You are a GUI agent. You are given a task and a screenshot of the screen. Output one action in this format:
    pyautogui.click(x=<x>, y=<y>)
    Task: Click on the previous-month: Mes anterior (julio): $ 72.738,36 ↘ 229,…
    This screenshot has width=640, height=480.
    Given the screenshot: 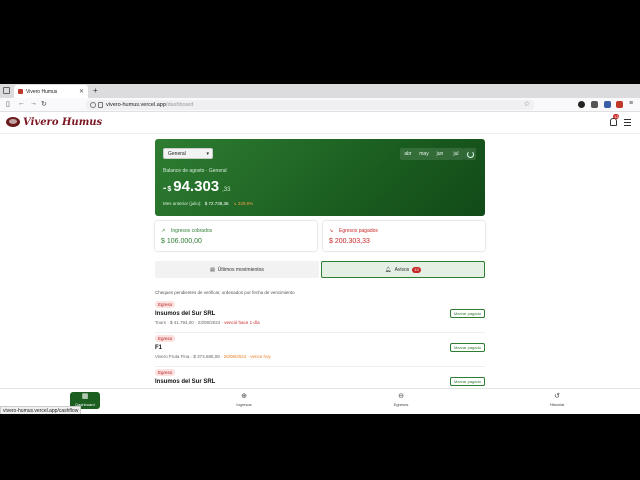 What is the action you would take?
    pyautogui.click(x=208, y=204)
    